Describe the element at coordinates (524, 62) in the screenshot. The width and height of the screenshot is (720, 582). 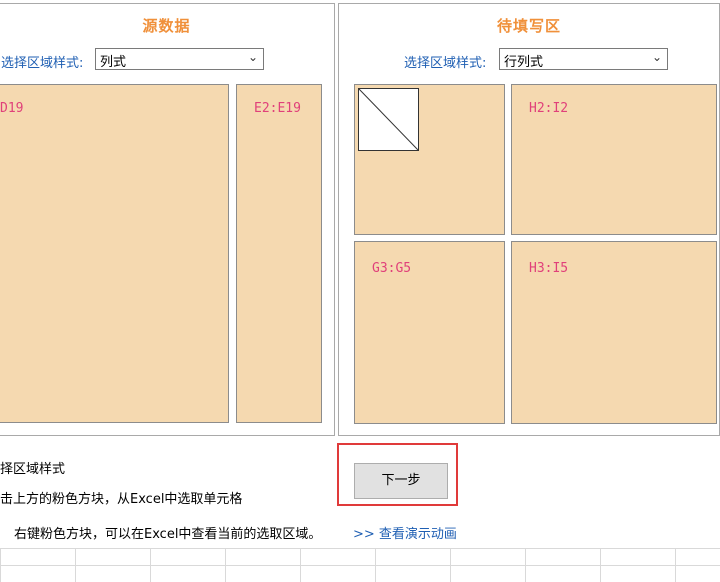
I see `target-style-value: 行列式` at that location.